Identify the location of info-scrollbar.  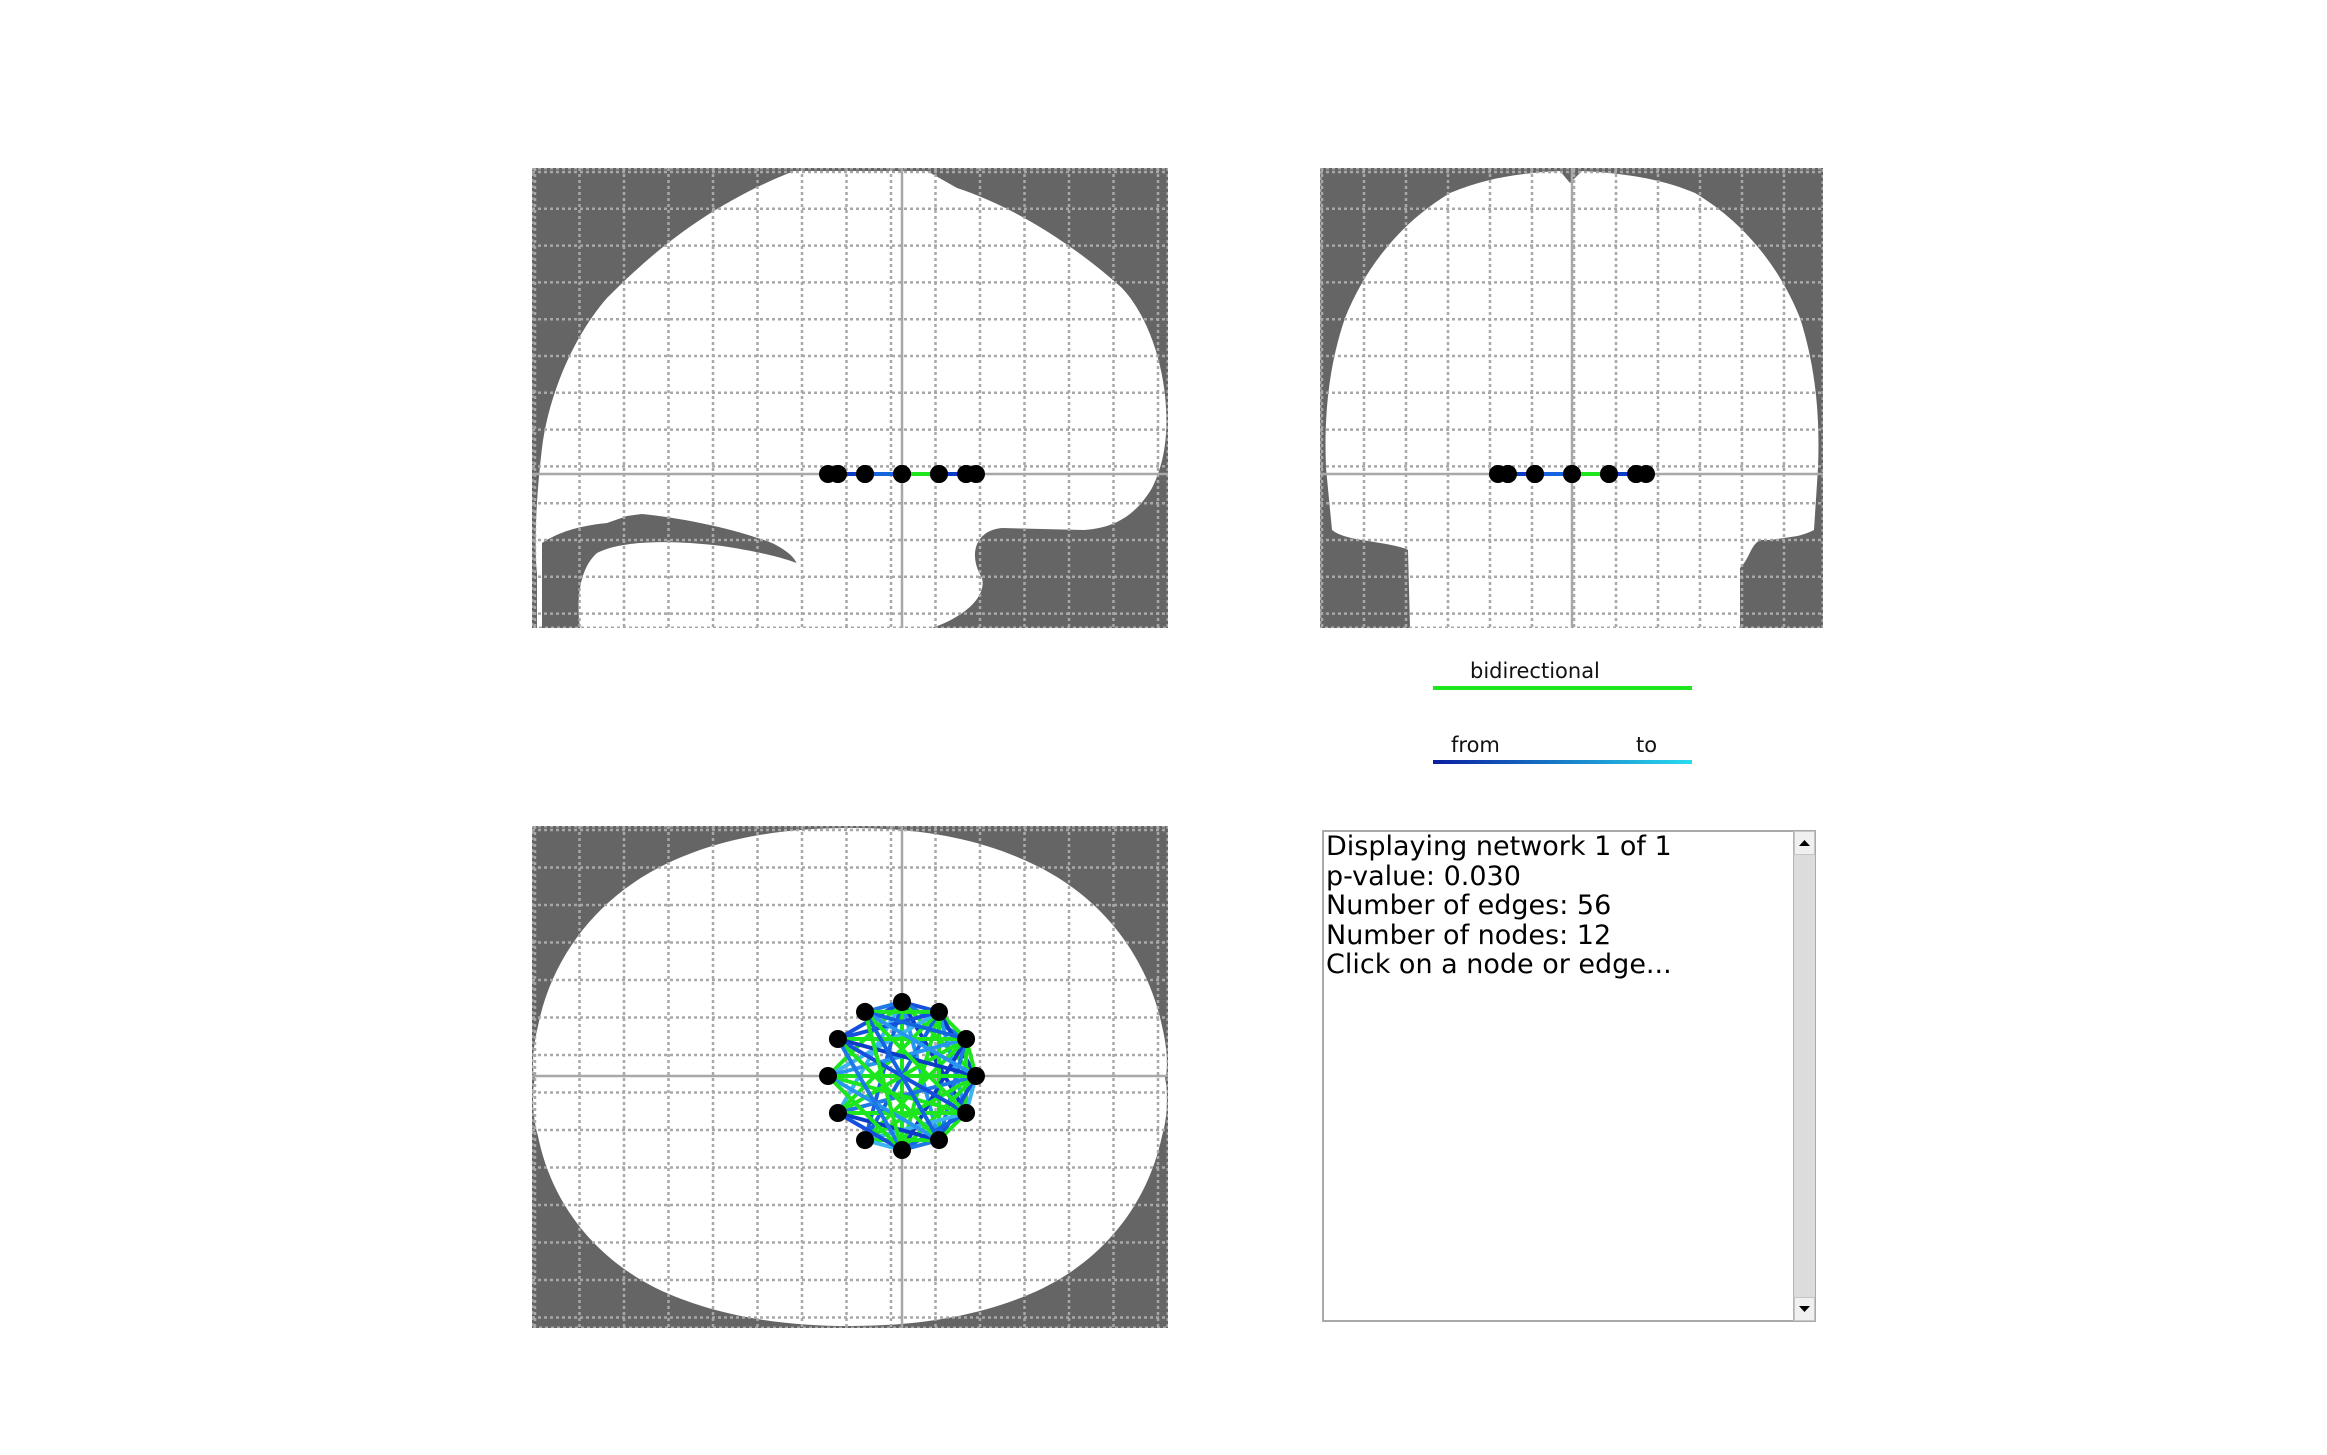
(1804, 1076).